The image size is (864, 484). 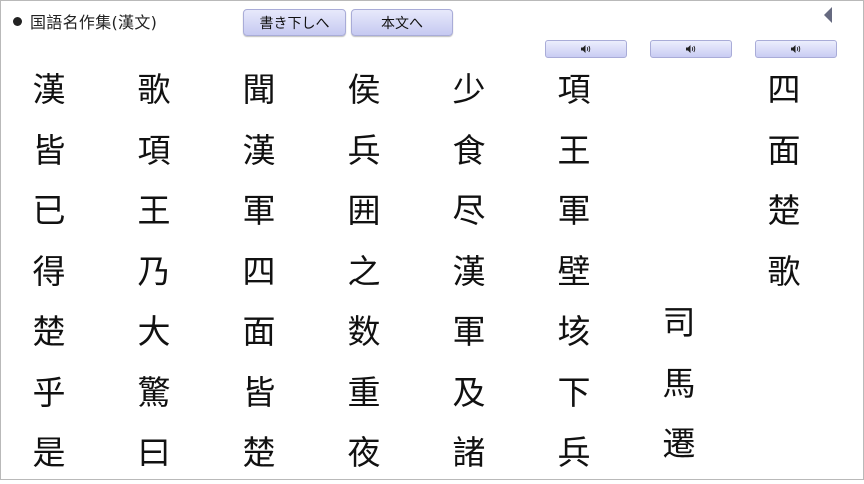 What do you see at coordinates (574, 392) in the screenshot?
I see `kanji-char: 下` at bounding box center [574, 392].